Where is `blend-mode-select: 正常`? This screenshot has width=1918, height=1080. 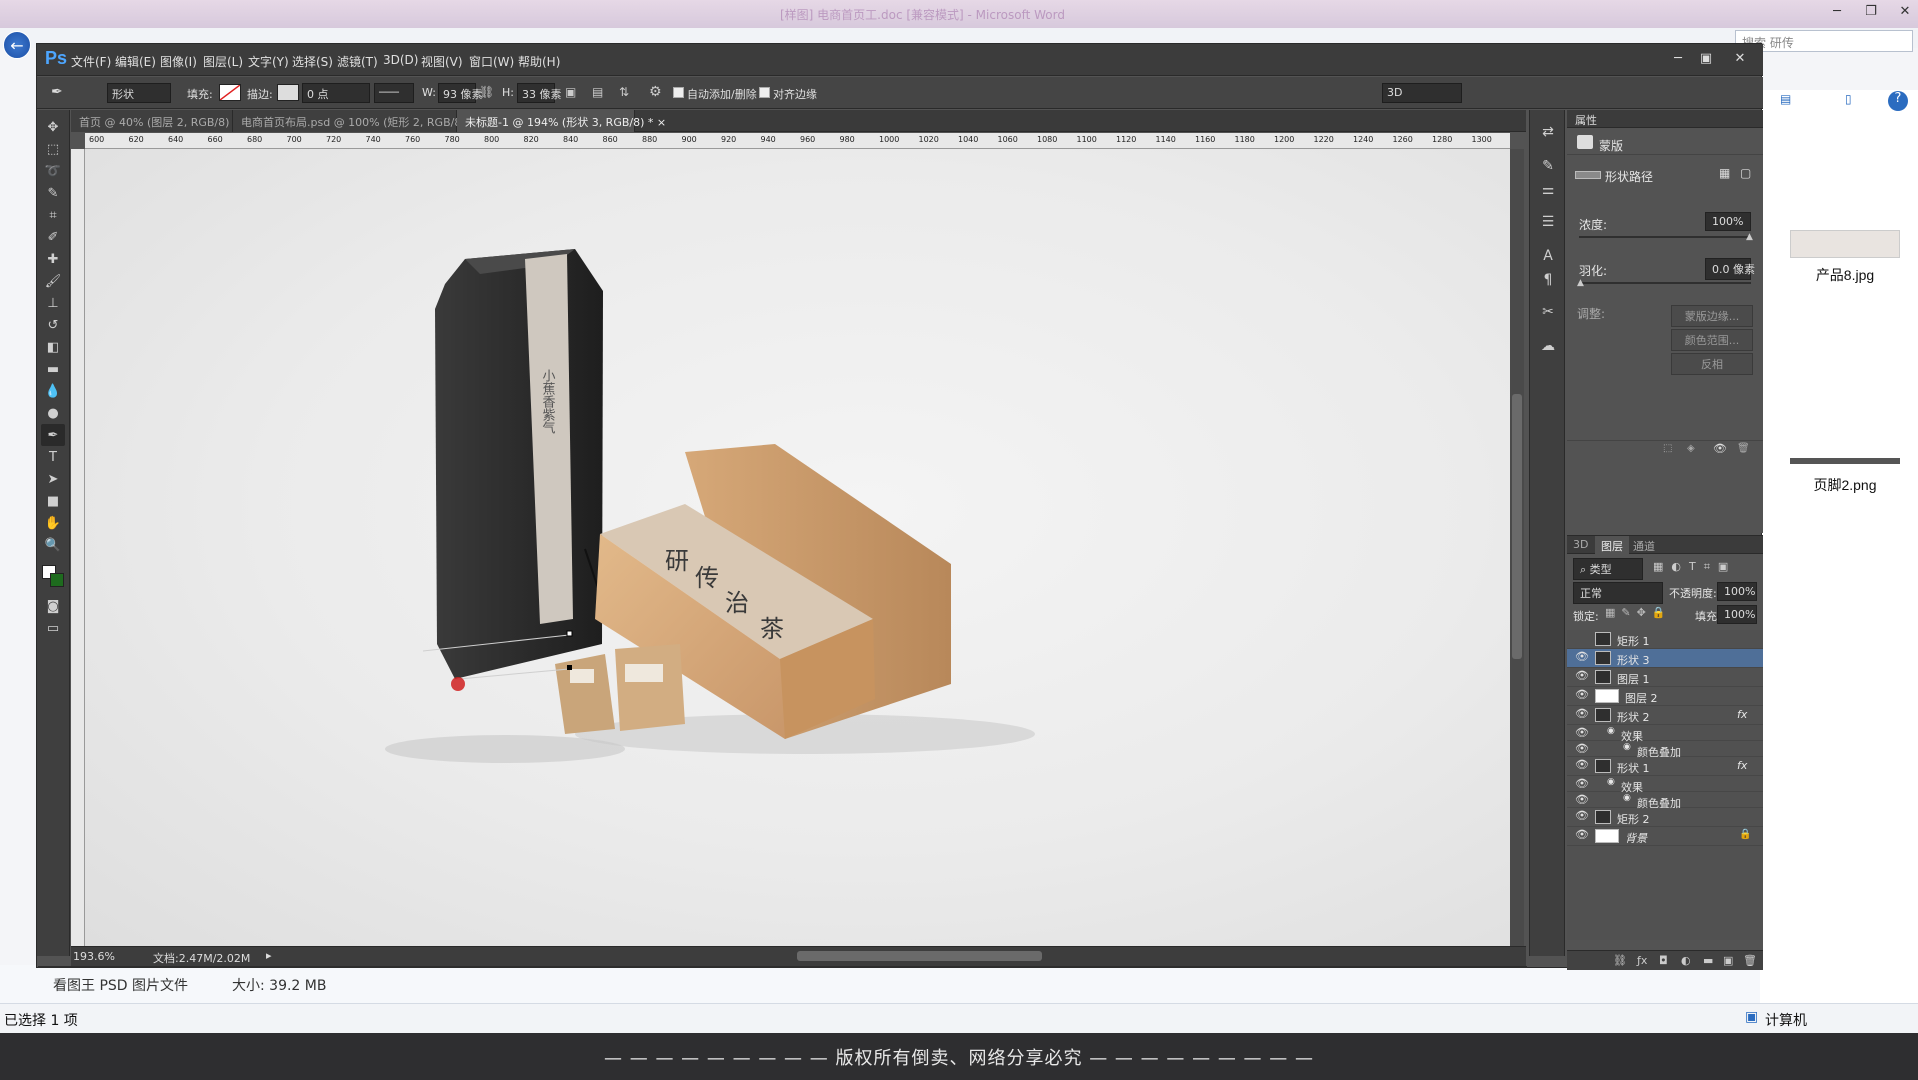 blend-mode-select: 正常 is located at coordinates (1618, 593).